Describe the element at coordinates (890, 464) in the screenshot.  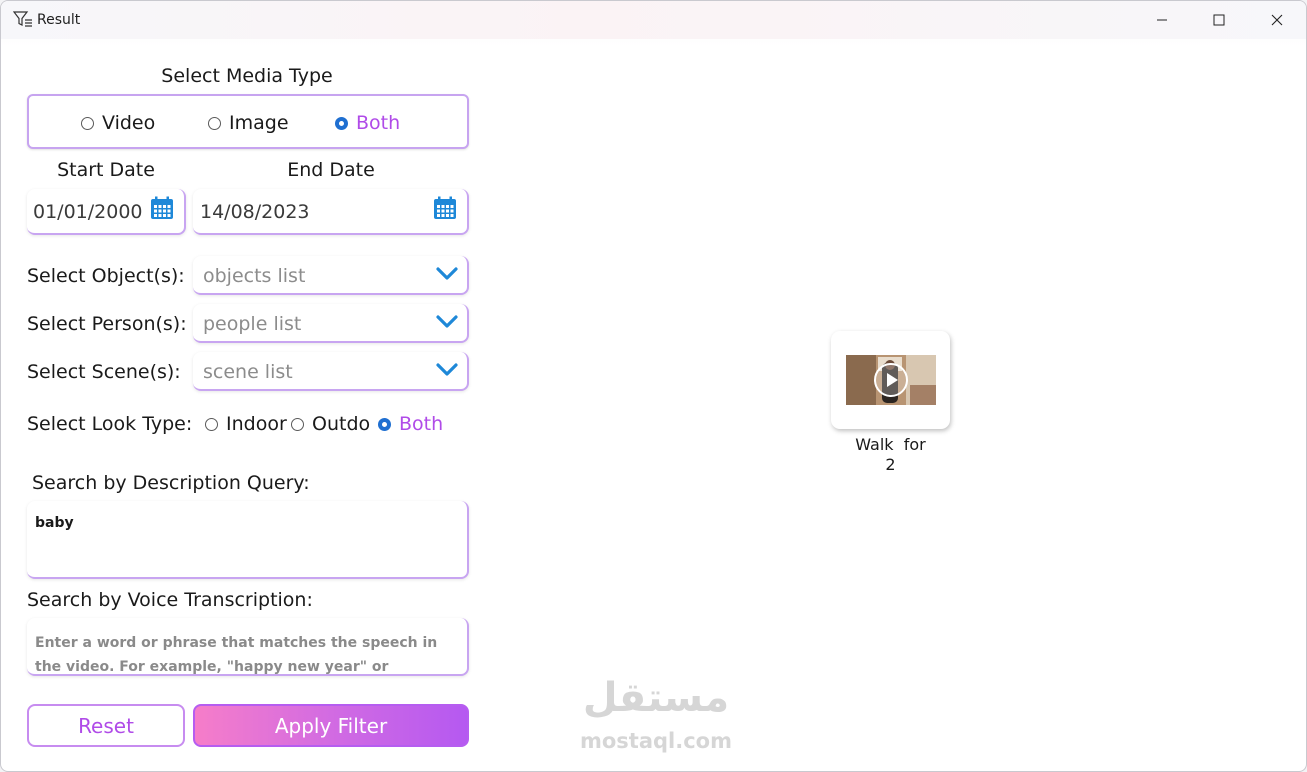
I see `result-caption-line2: 2` at that location.